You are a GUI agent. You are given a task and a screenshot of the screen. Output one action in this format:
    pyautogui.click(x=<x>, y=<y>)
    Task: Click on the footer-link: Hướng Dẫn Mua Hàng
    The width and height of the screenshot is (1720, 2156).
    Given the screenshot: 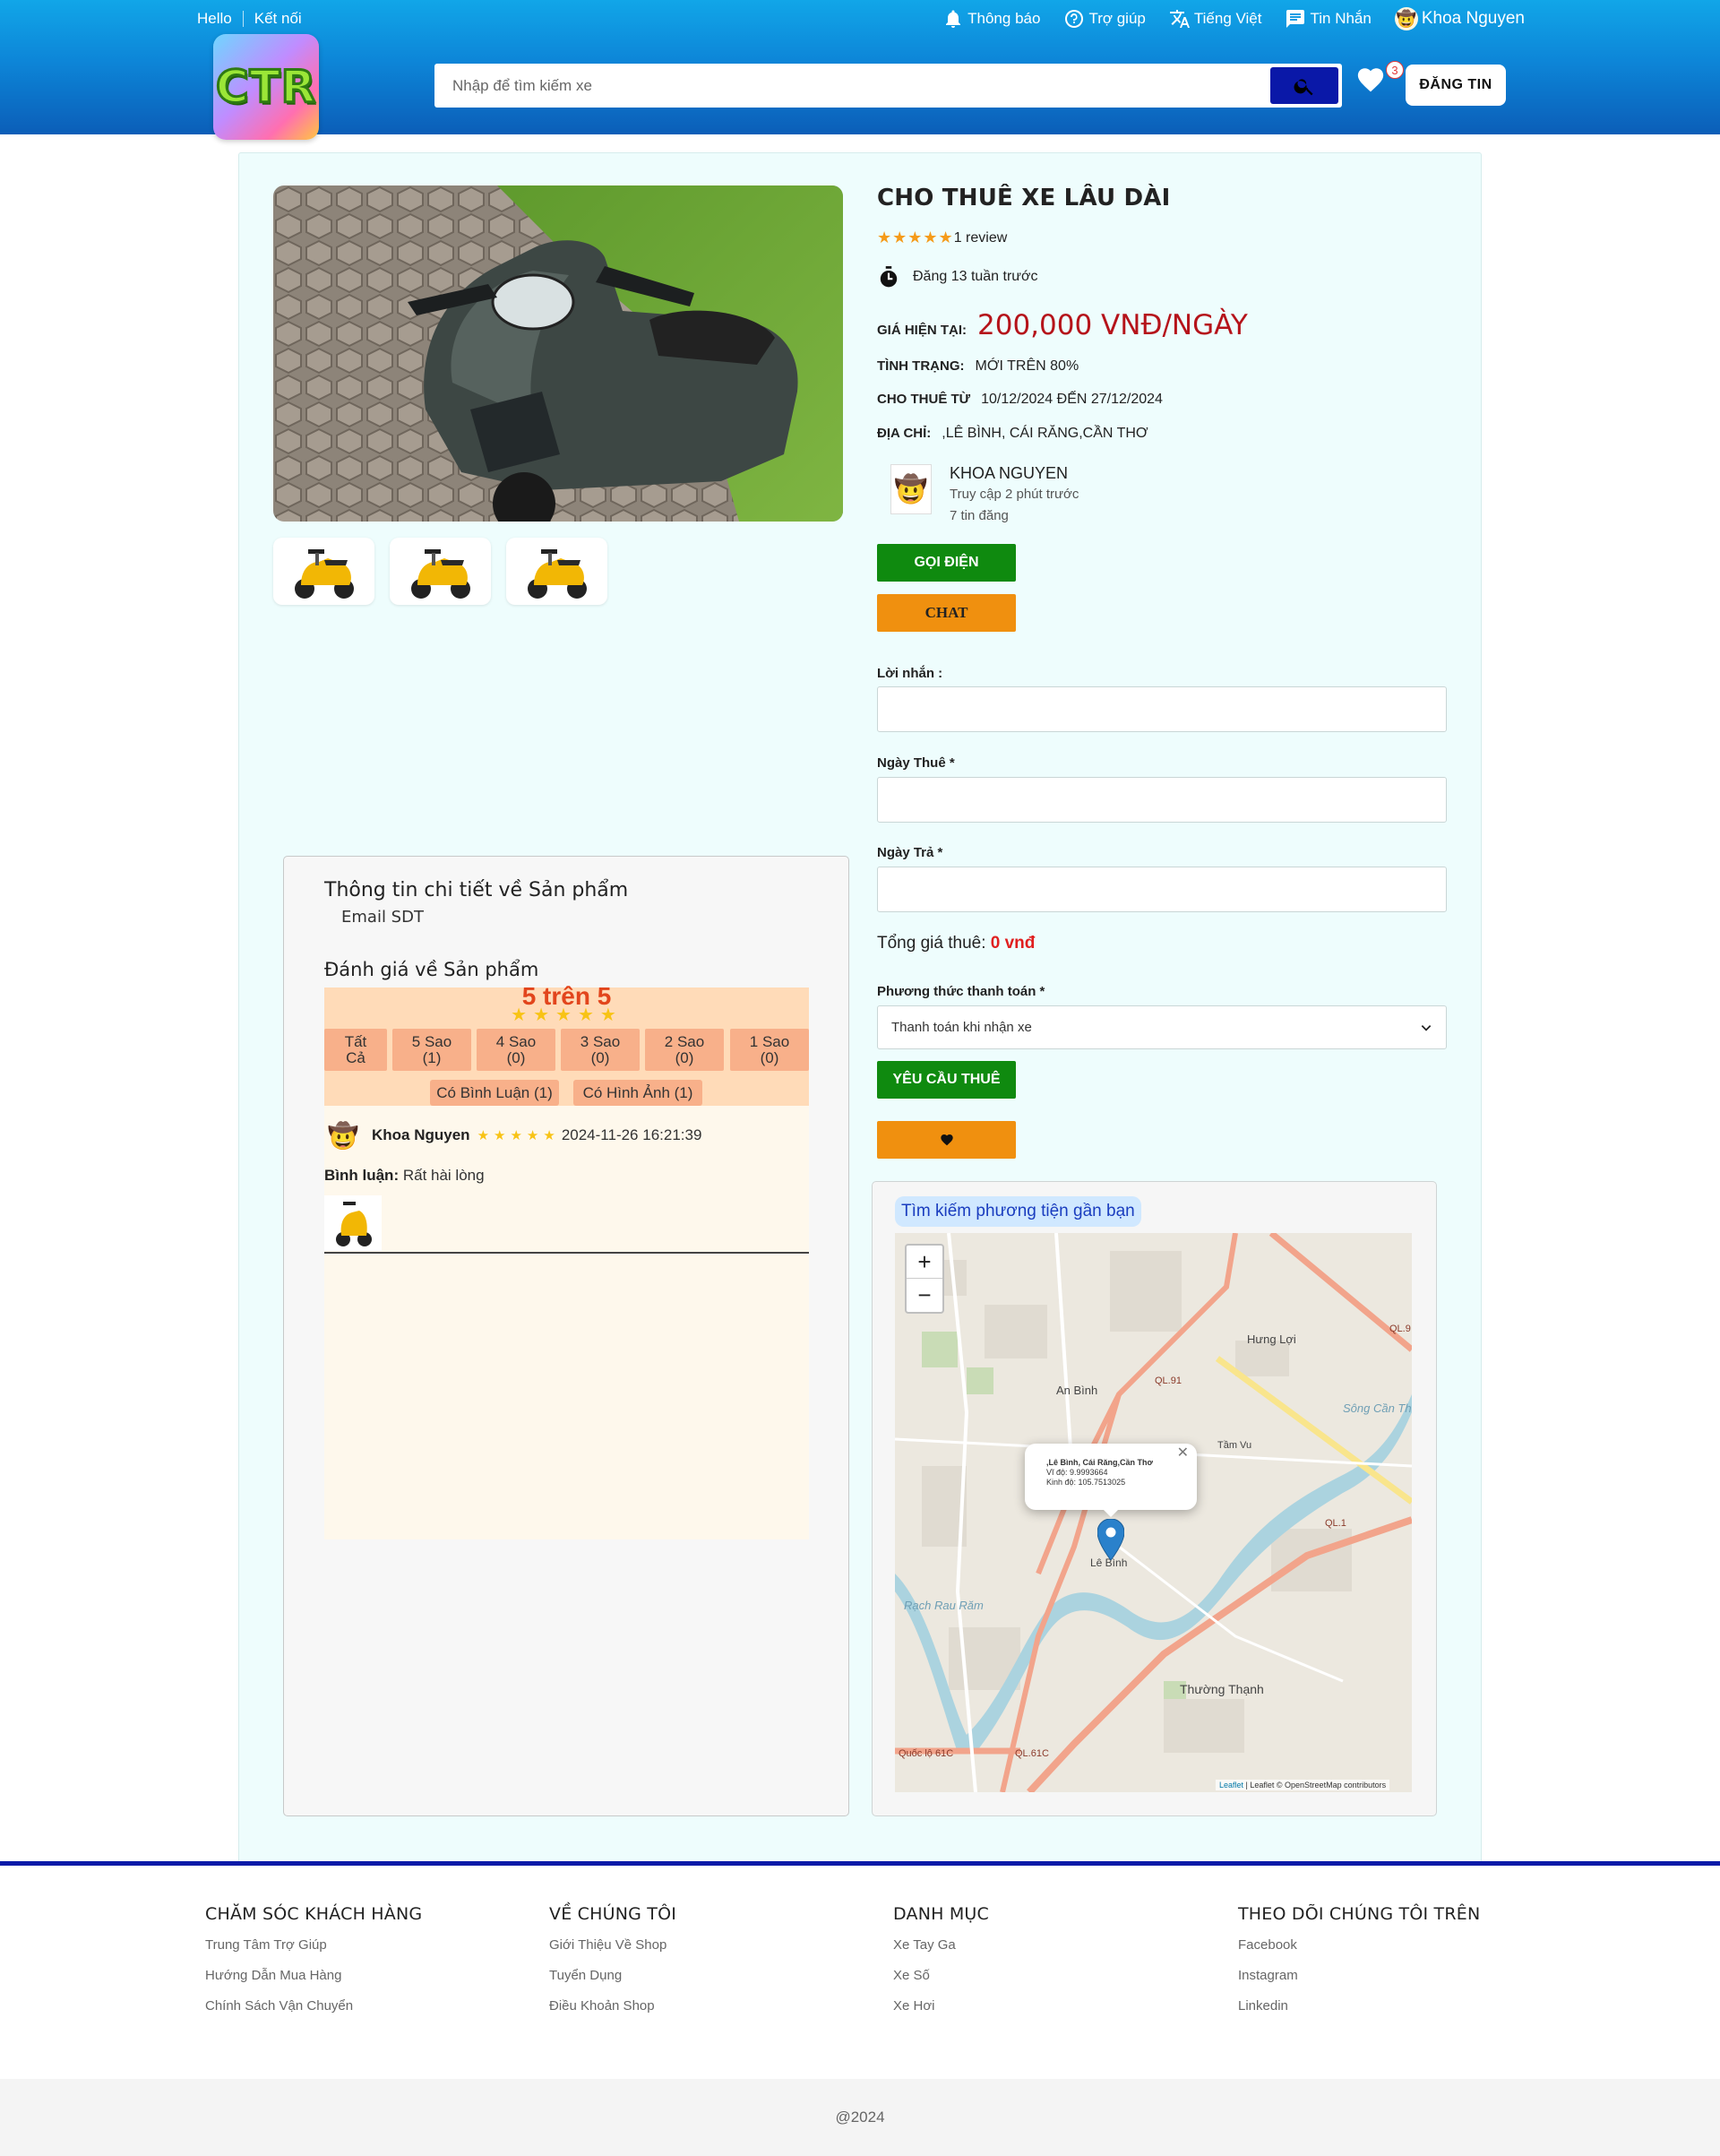 What is the action you would take?
    pyautogui.click(x=313, y=1975)
    